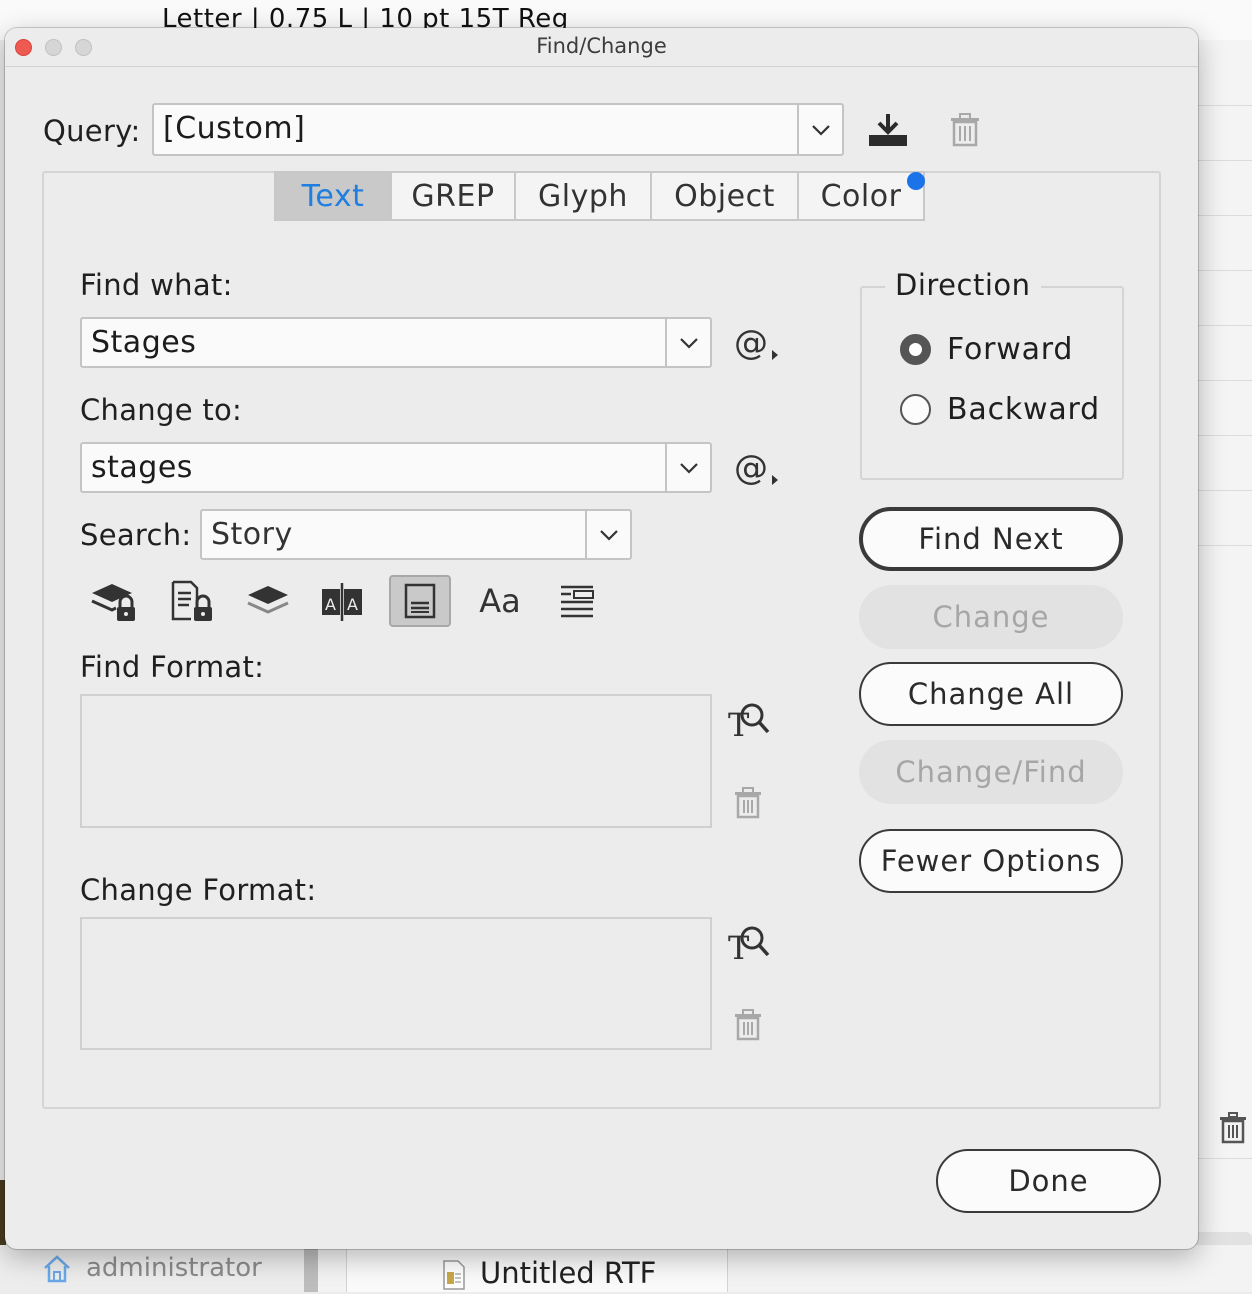  I want to click on change-format-label: Change Format:, so click(198, 890).